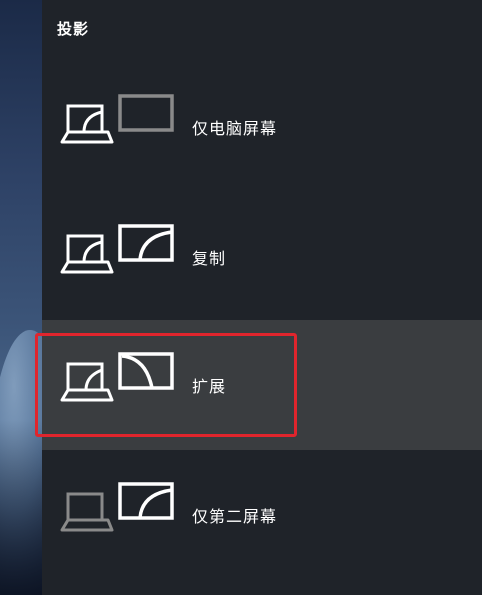 Image resolution: width=482 pixels, height=595 pixels. I want to click on option-label: 复制, so click(209, 258).